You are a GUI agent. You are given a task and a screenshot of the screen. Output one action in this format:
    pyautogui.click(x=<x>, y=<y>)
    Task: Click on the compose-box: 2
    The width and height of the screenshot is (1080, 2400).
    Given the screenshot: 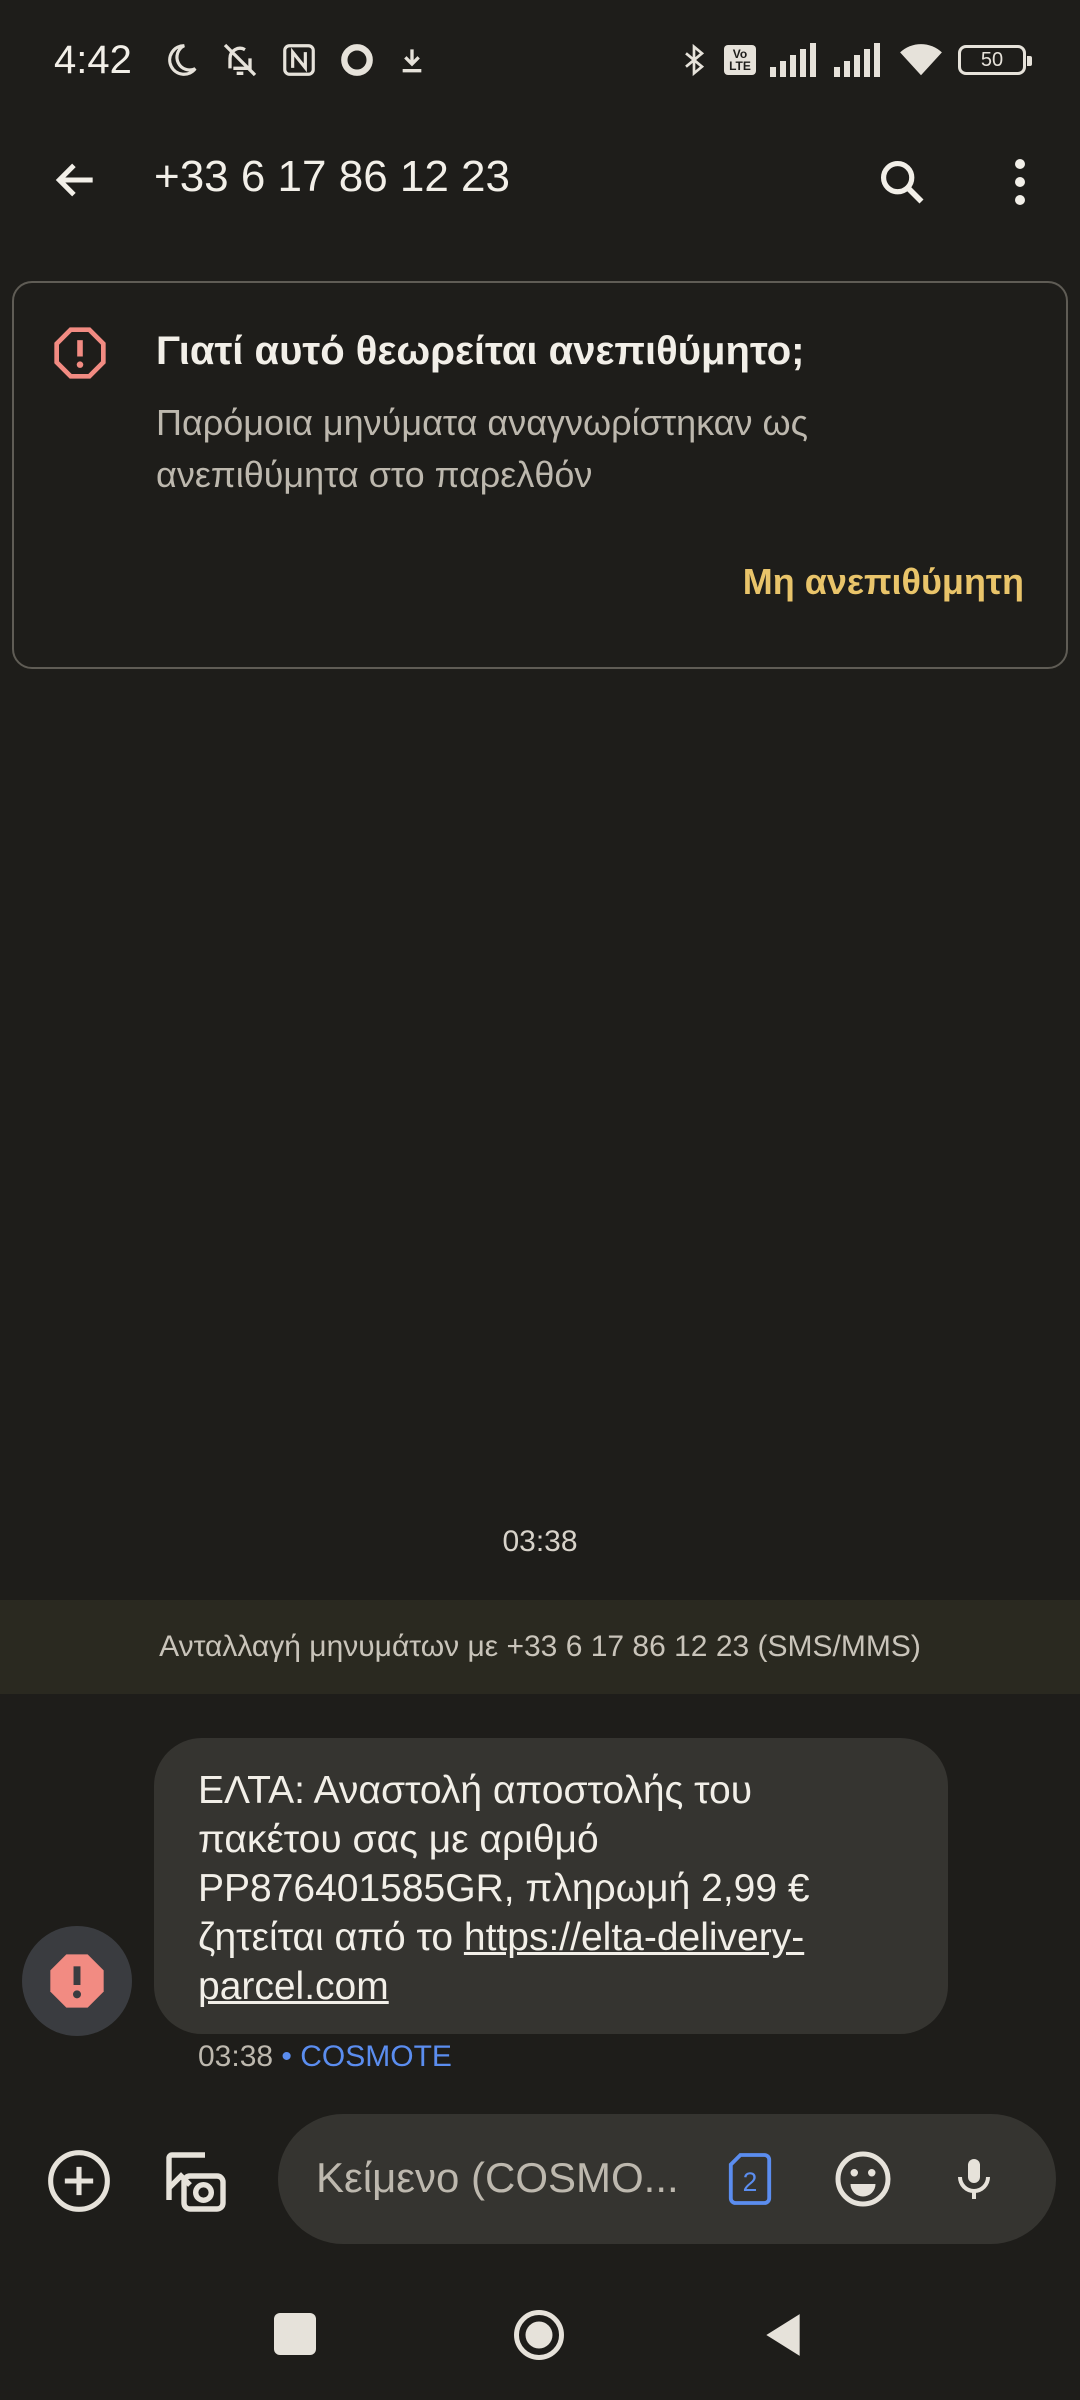 What is the action you would take?
    pyautogui.click(x=667, y=2179)
    